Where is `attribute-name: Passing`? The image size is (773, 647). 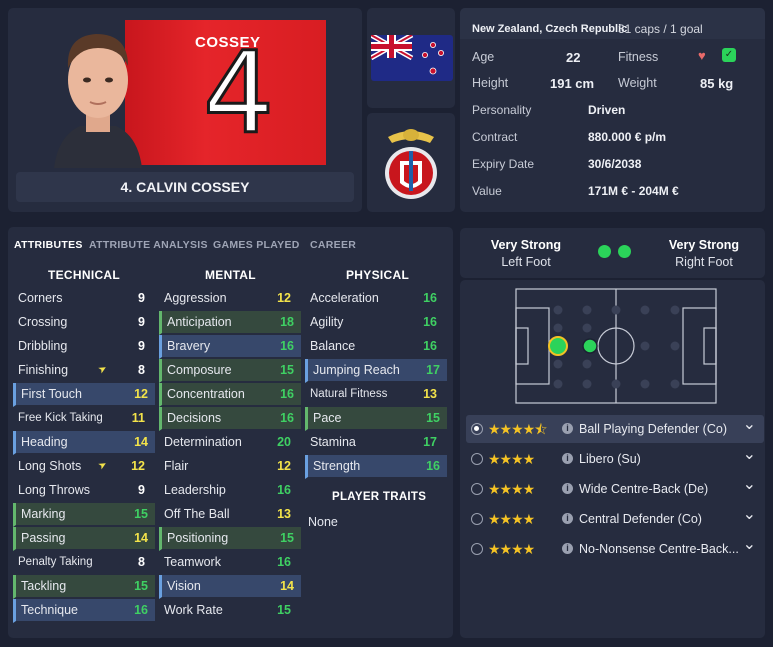
attribute-name: Passing is located at coordinates (43, 538).